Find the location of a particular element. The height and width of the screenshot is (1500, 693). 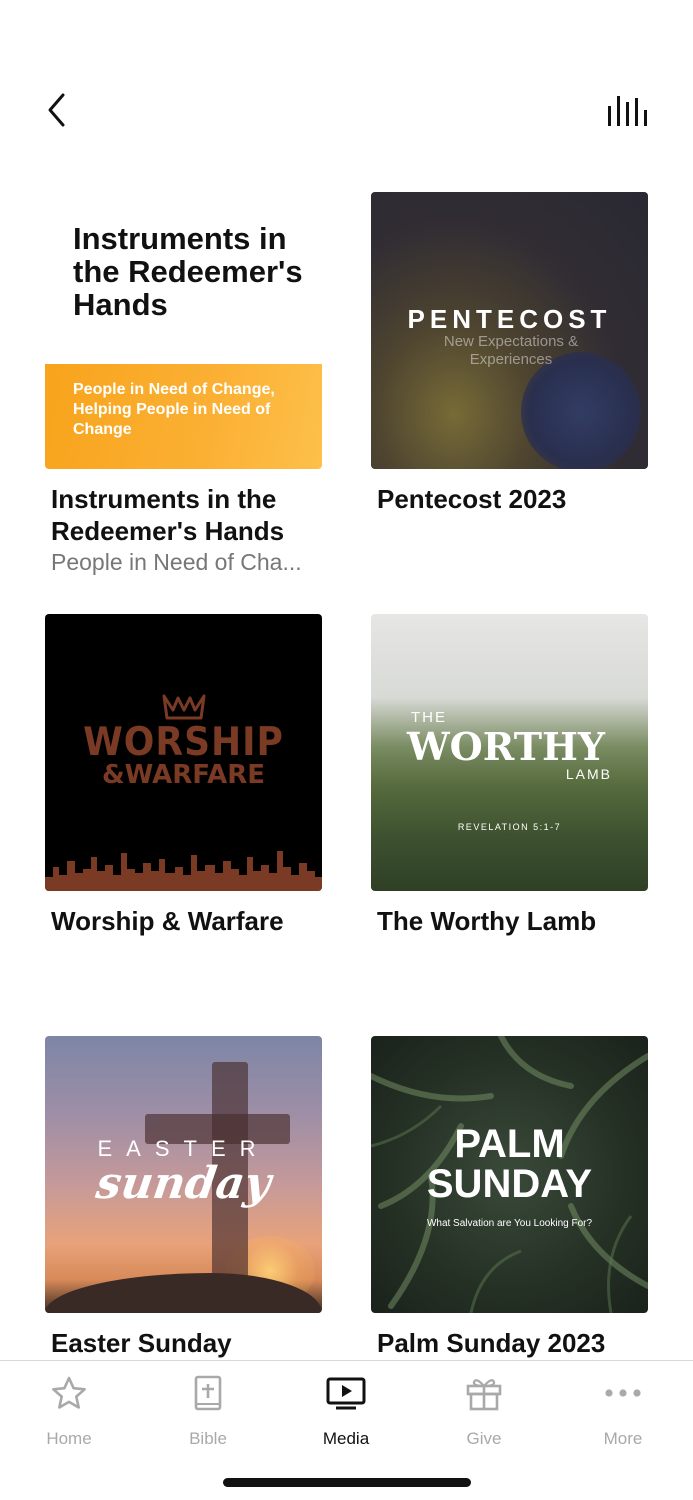

thumbnail-title: PENTECOST is located at coordinates (509, 319).